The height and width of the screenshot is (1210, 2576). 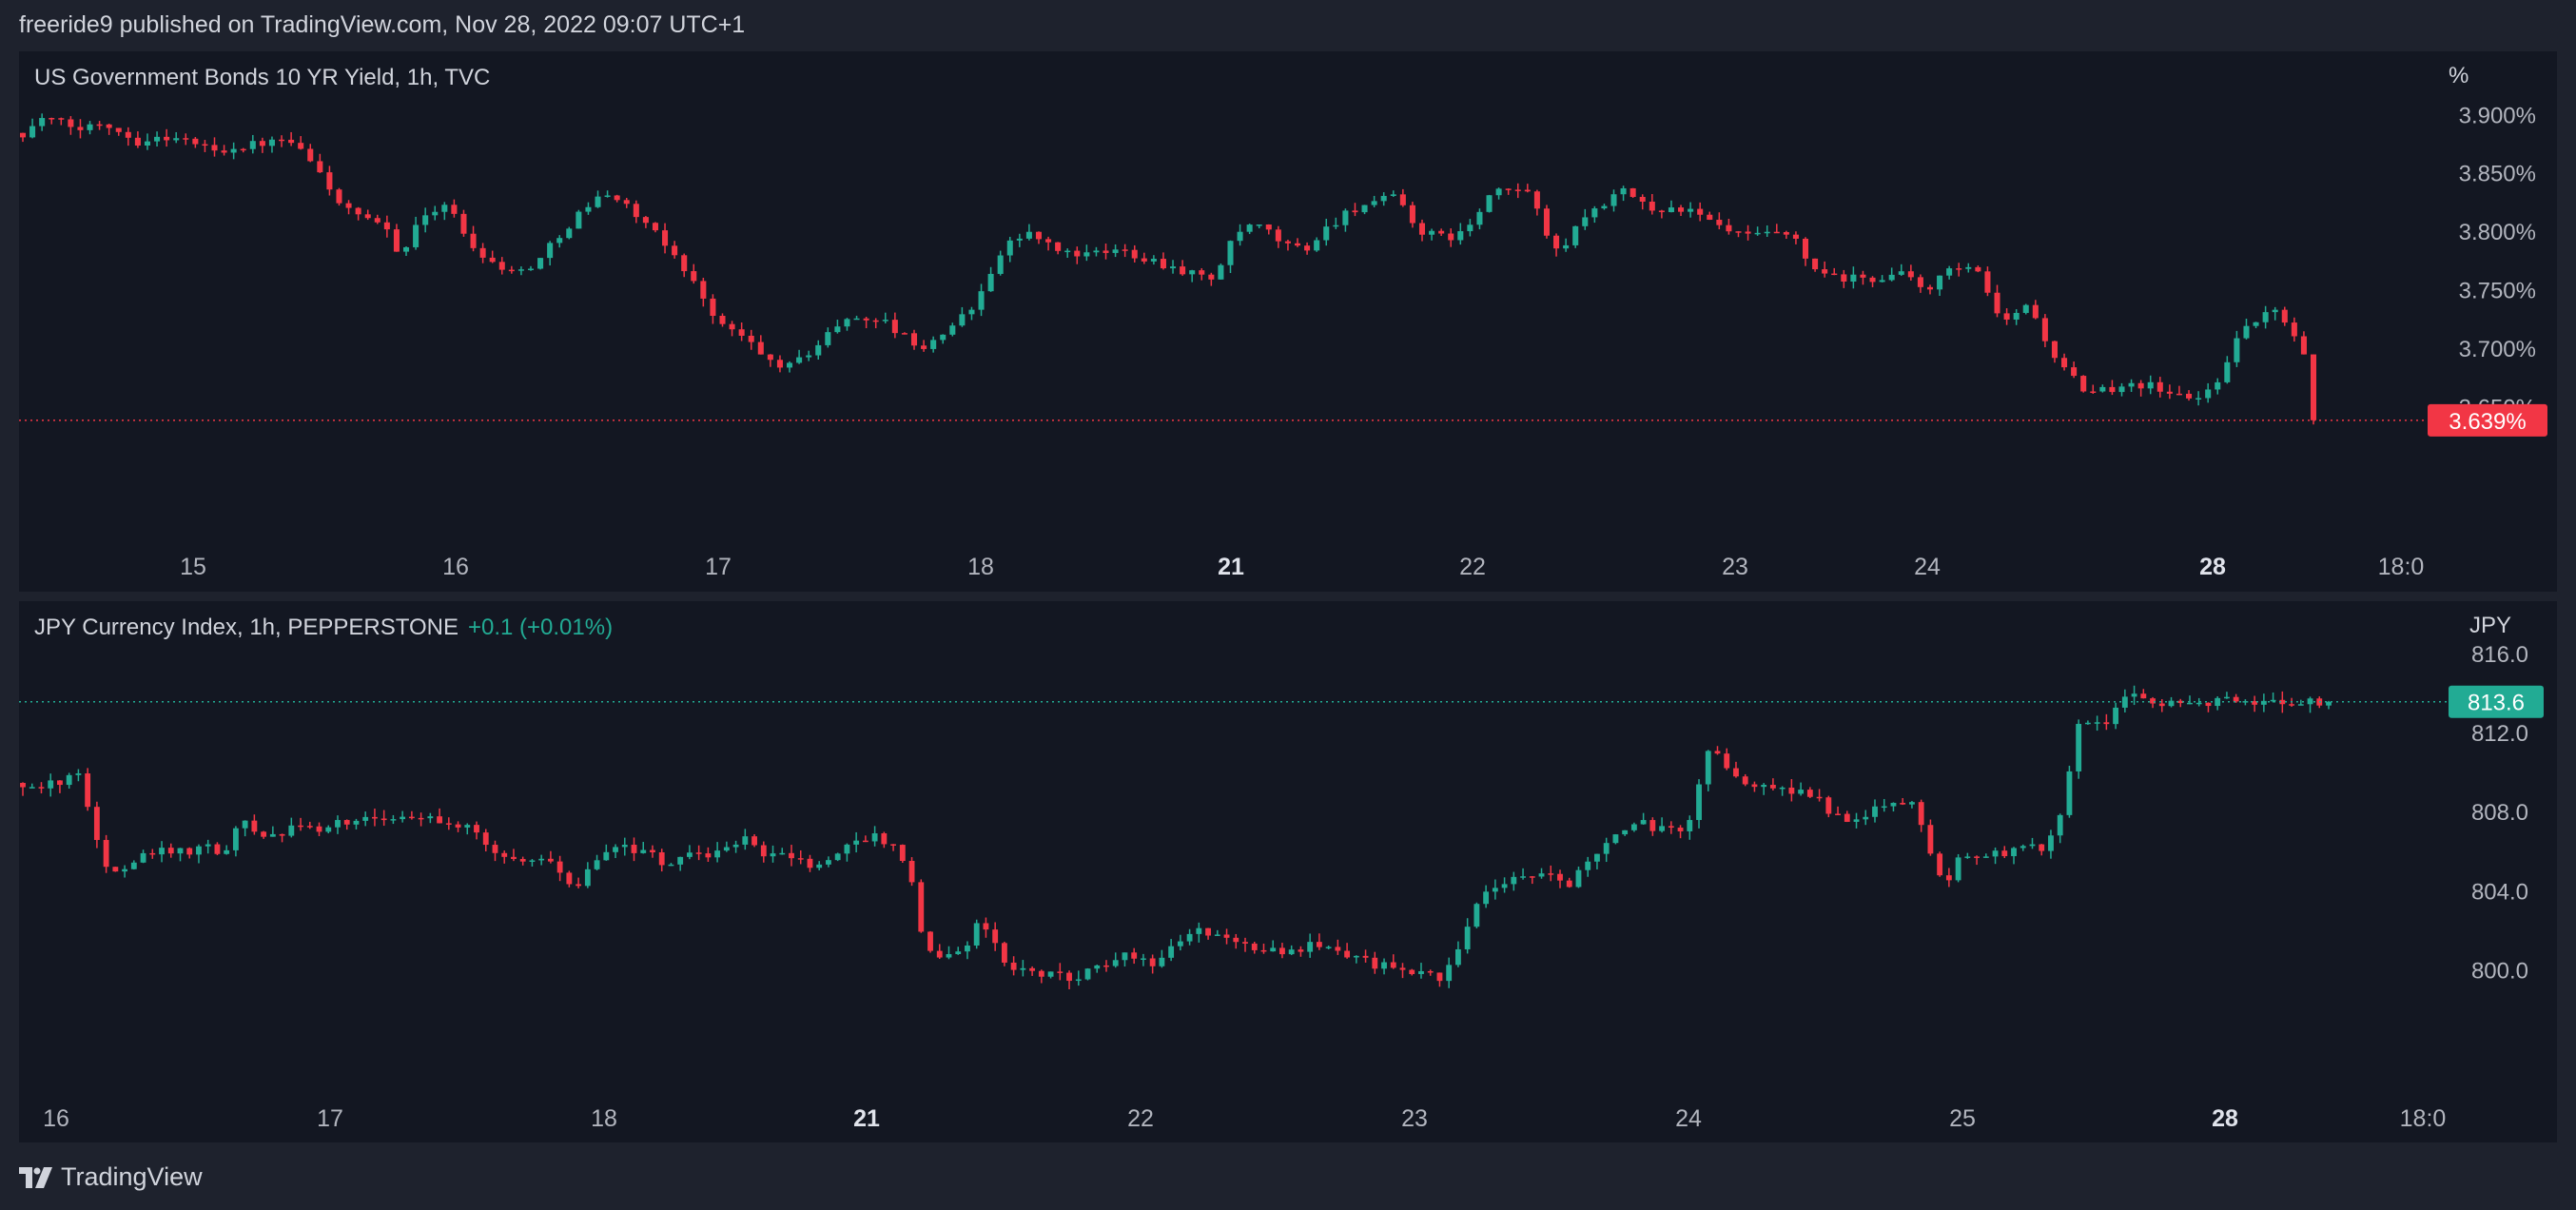 I want to click on last-price-label: 3.639%, so click(x=2487, y=422).